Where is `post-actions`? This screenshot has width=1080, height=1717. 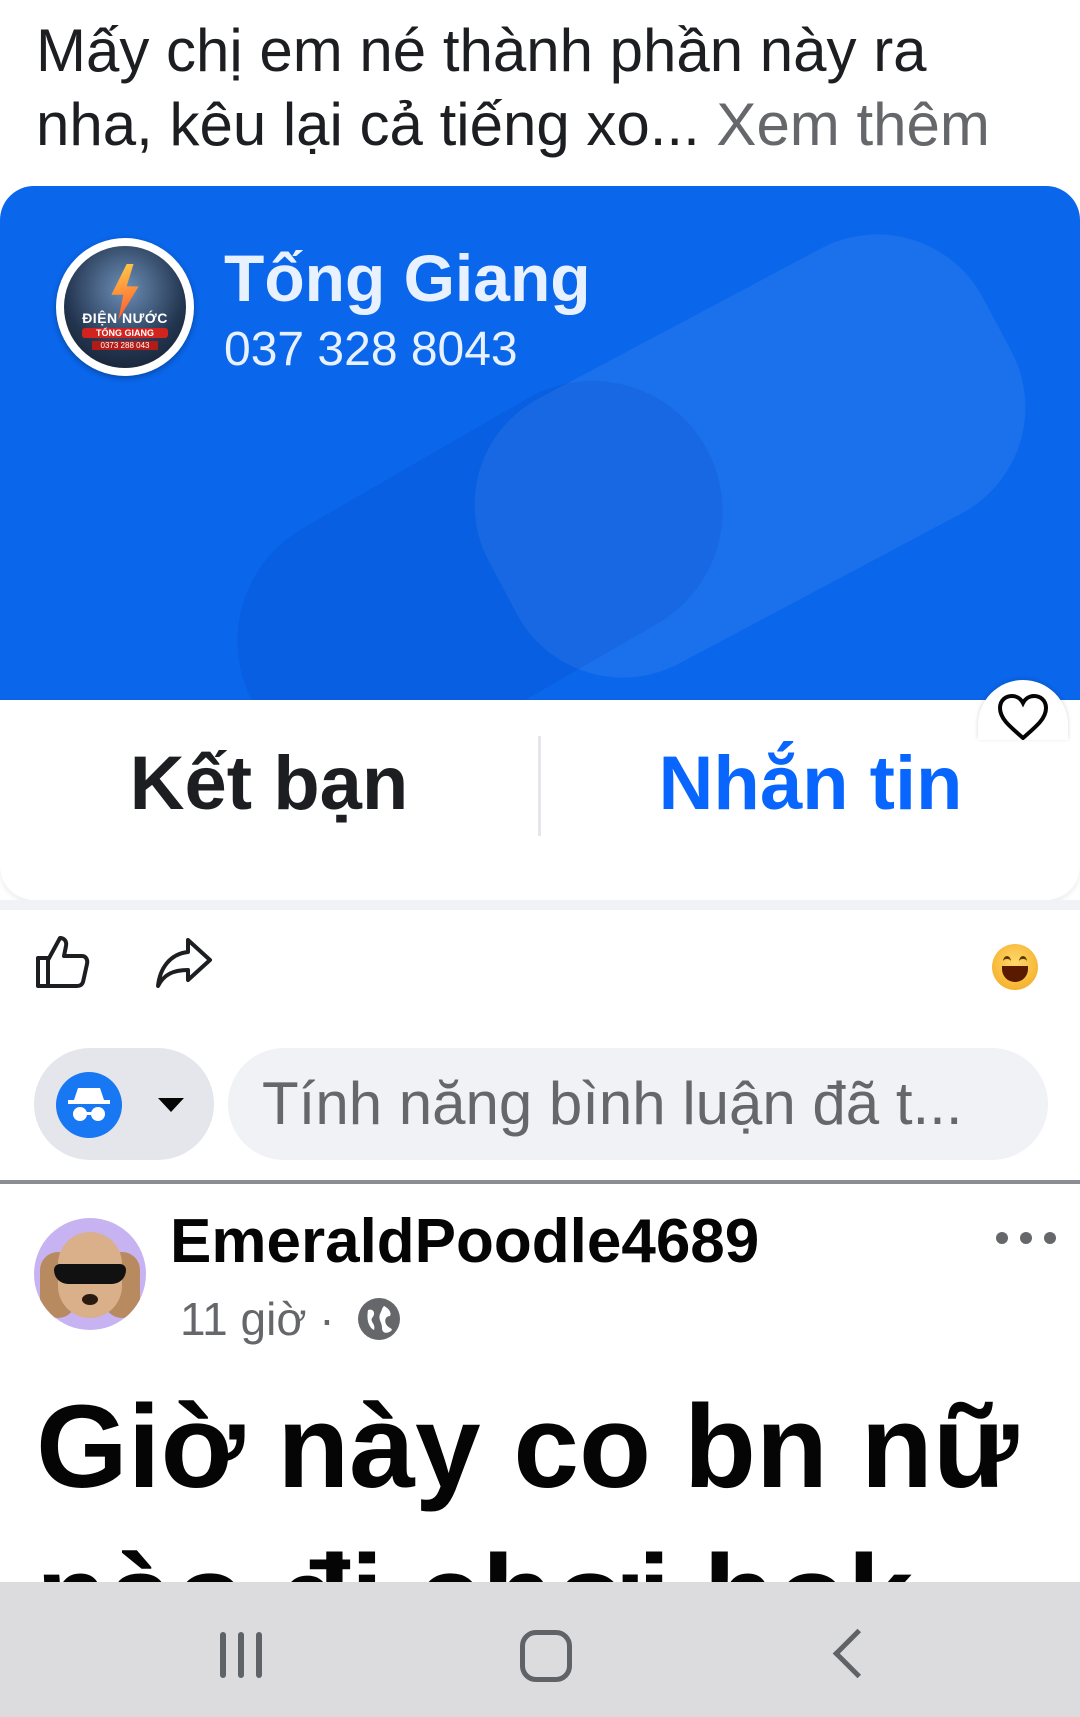 post-actions is located at coordinates (540, 970).